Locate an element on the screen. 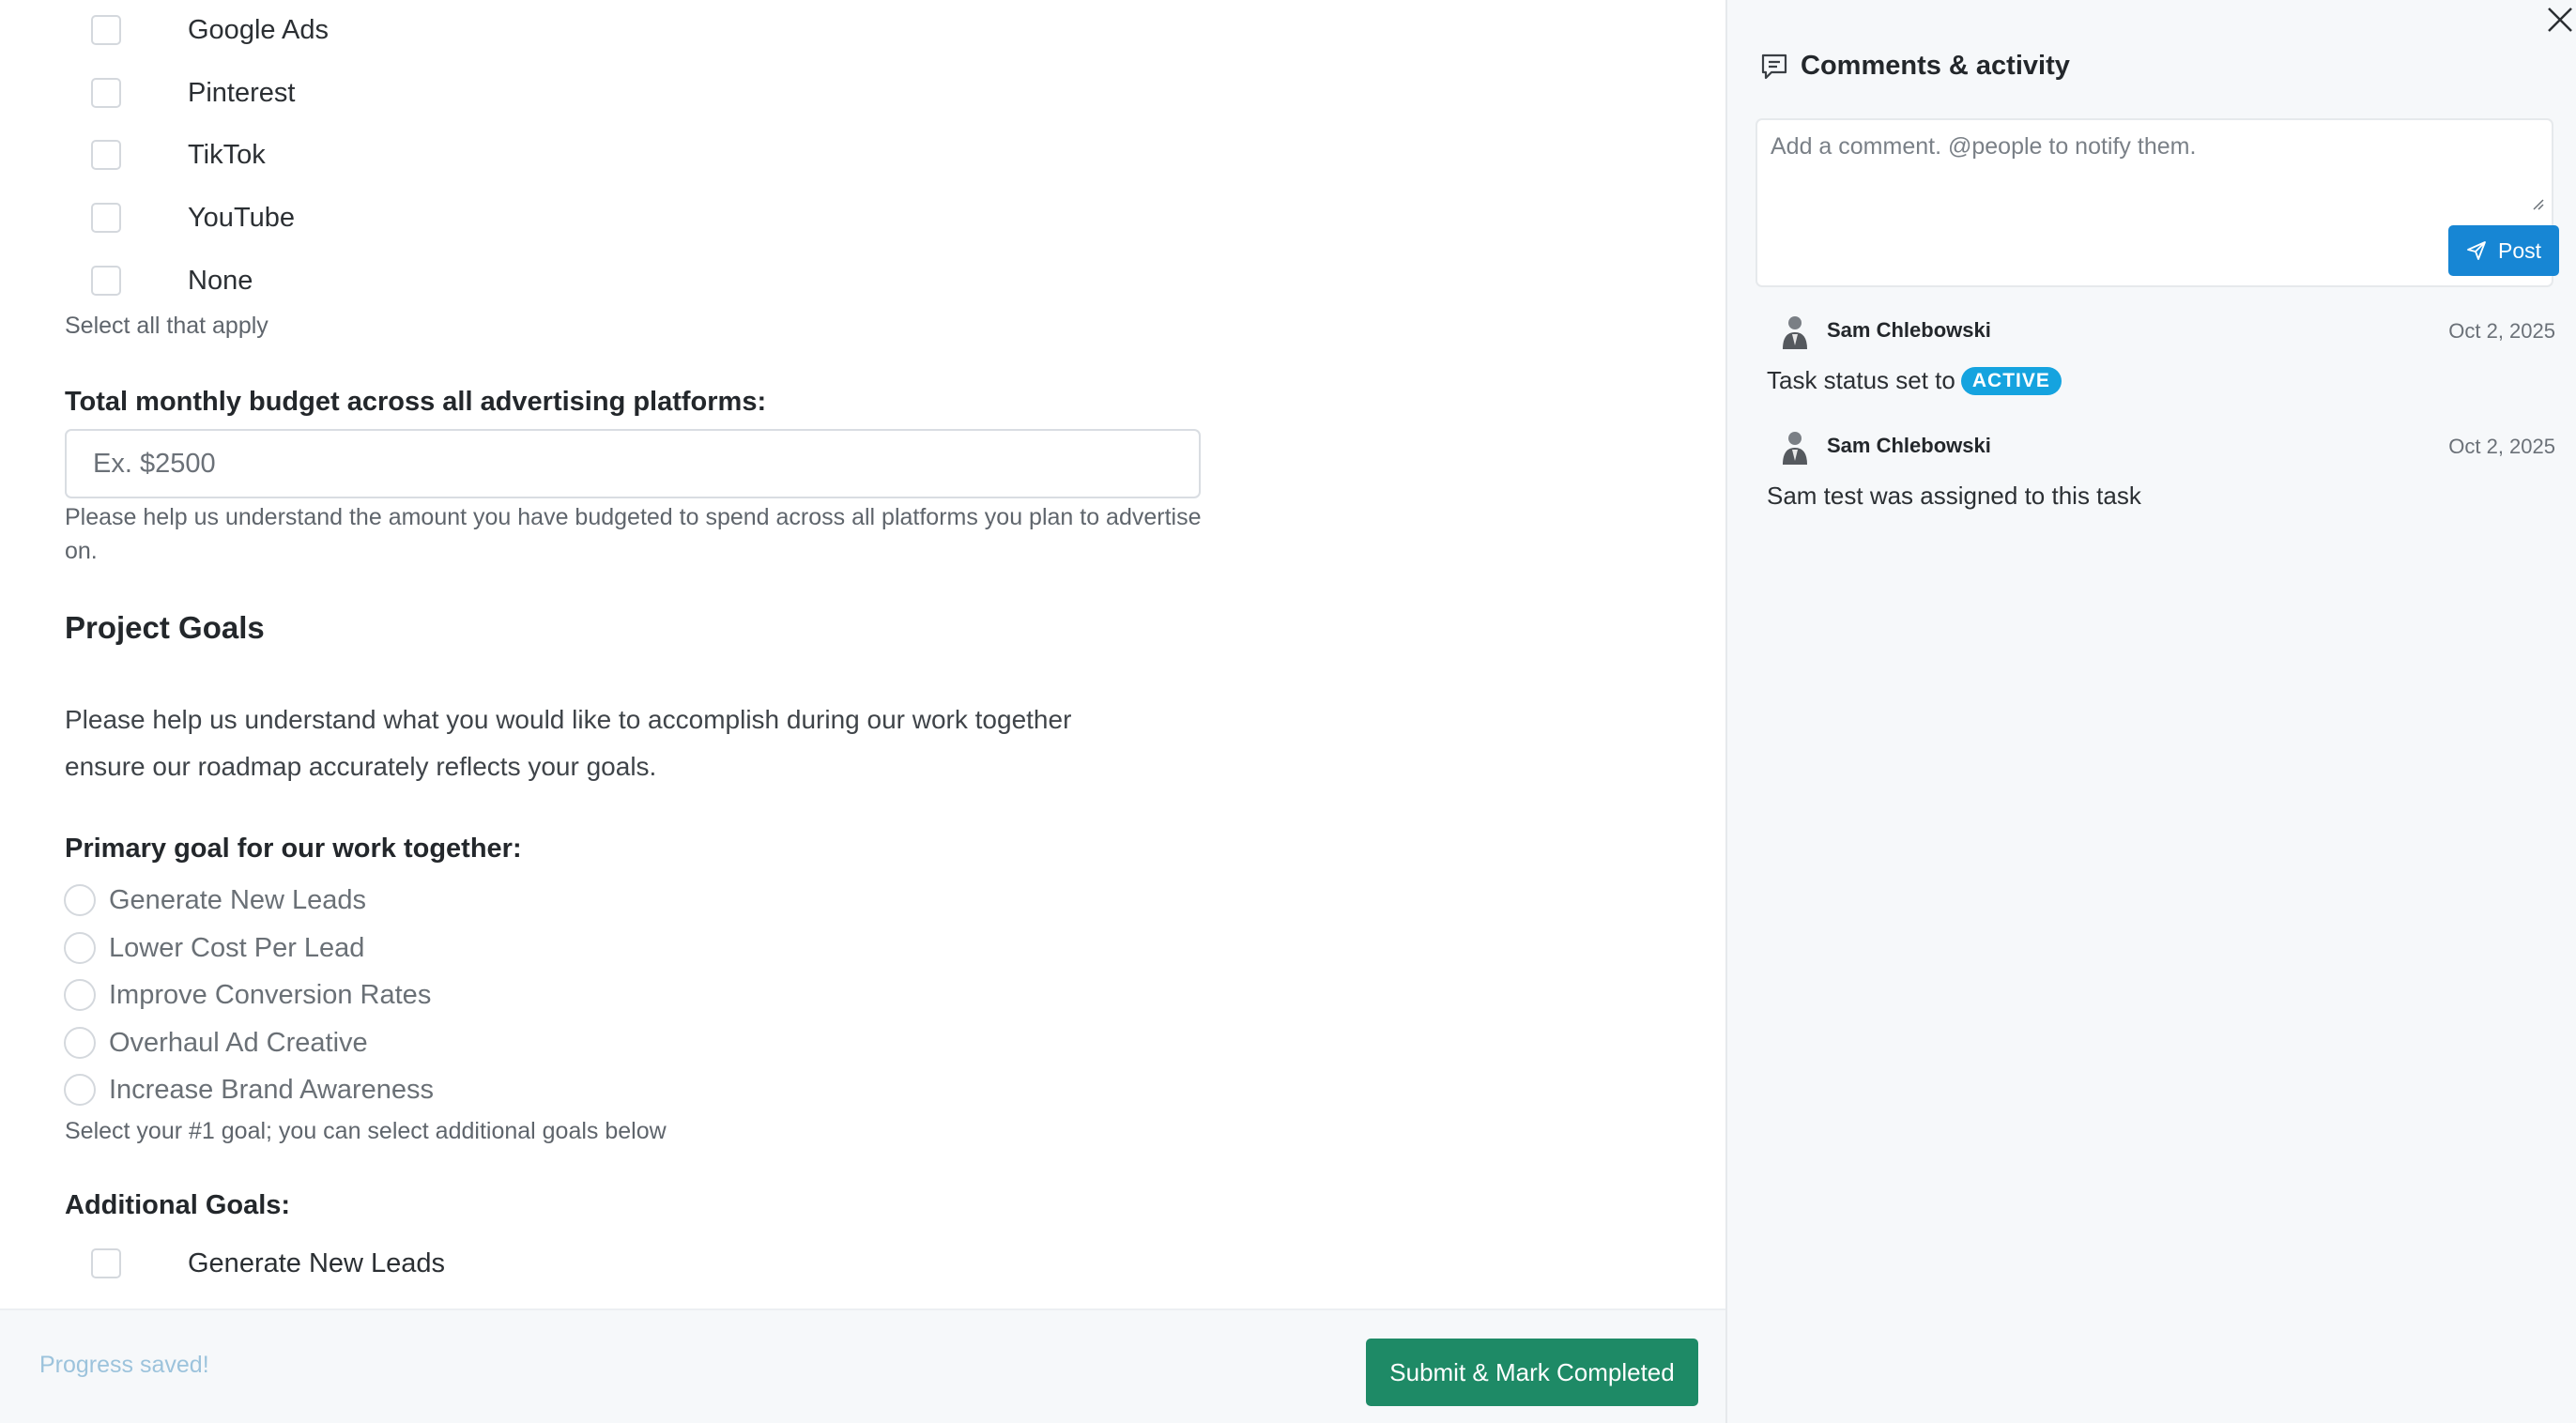 The width and height of the screenshot is (2576, 1423). primary-goal-option: Improve Conversion Rates is located at coordinates (248, 995).